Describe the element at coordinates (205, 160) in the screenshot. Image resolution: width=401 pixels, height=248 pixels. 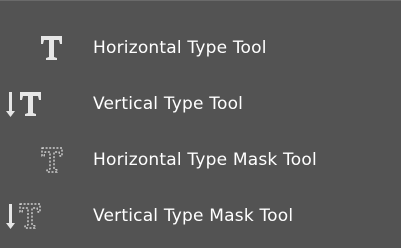
I see `menu-item-label: Horizontal Type Mask Tool` at that location.